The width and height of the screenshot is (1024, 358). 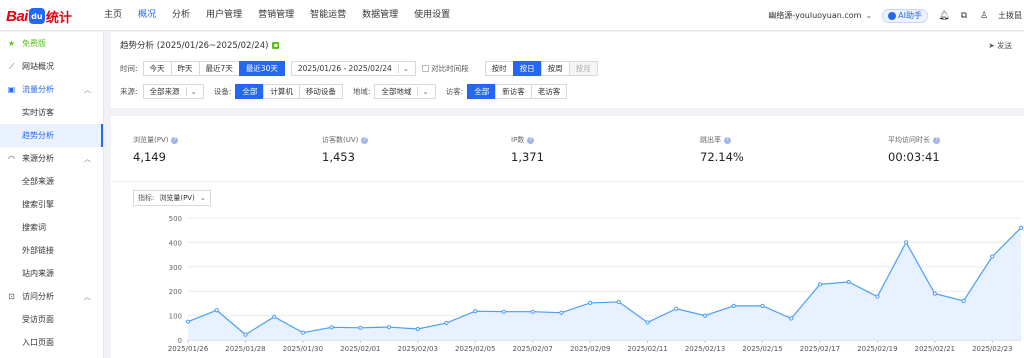 What do you see at coordinates (338, 157) in the screenshot?
I see `metric-value: 1,453` at bounding box center [338, 157].